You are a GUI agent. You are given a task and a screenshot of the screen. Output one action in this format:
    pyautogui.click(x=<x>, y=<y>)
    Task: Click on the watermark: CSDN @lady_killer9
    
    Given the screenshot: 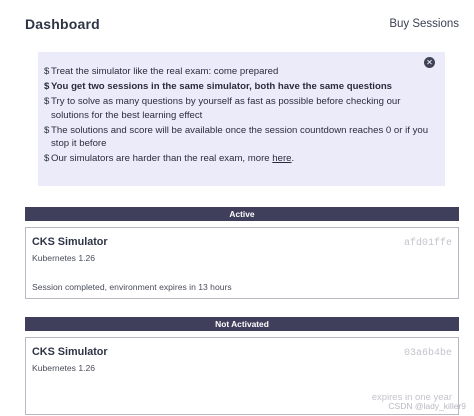 What is the action you would take?
    pyautogui.click(x=427, y=406)
    